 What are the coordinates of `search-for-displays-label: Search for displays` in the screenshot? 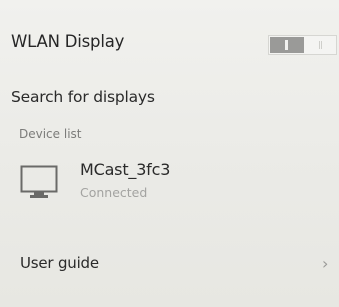 It's located at (83, 97).